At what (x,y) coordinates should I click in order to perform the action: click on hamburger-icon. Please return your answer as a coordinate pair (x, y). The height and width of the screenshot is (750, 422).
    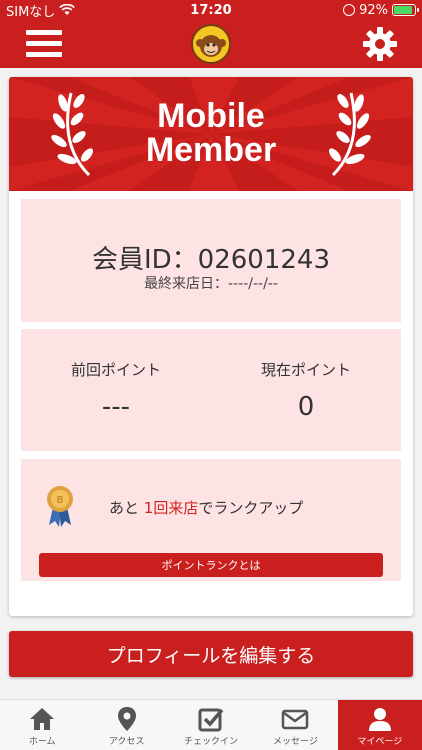
    Looking at the image, I should click on (44, 44).